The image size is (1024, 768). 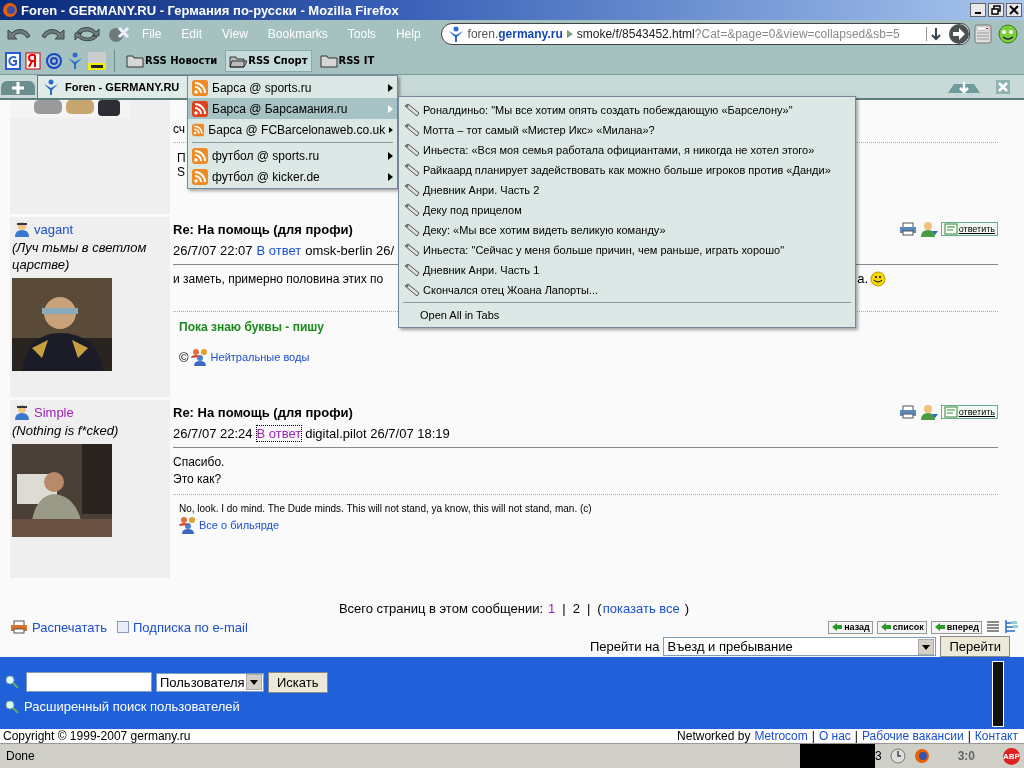 What do you see at coordinates (18, 88) in the screenshot?
I see `new-tab-button` at bounding box center [18, 88].